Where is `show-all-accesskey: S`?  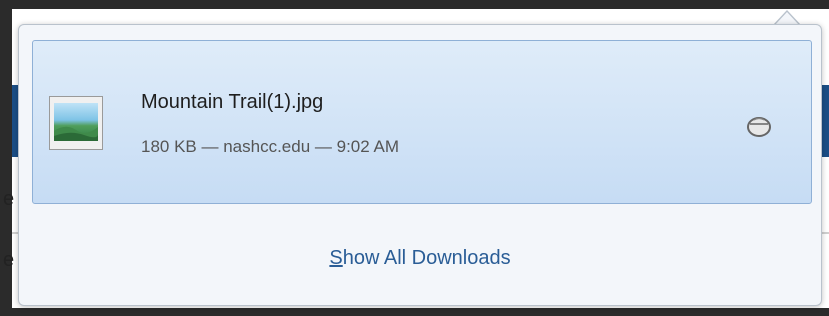 show-all-accesskey: S is located at coordinates (336, 258).